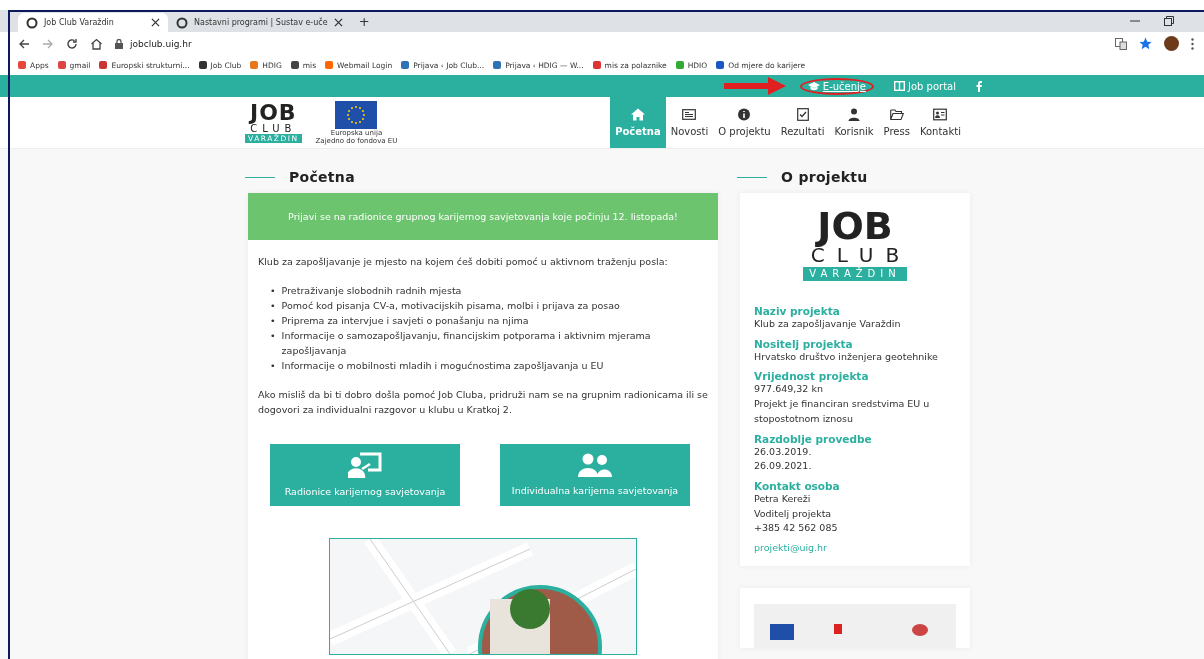 The width and height of the screenshot is (1204, 659). Describe the element at coordinates (744, 114) in the screenshot. I see `info-icon` at that location.